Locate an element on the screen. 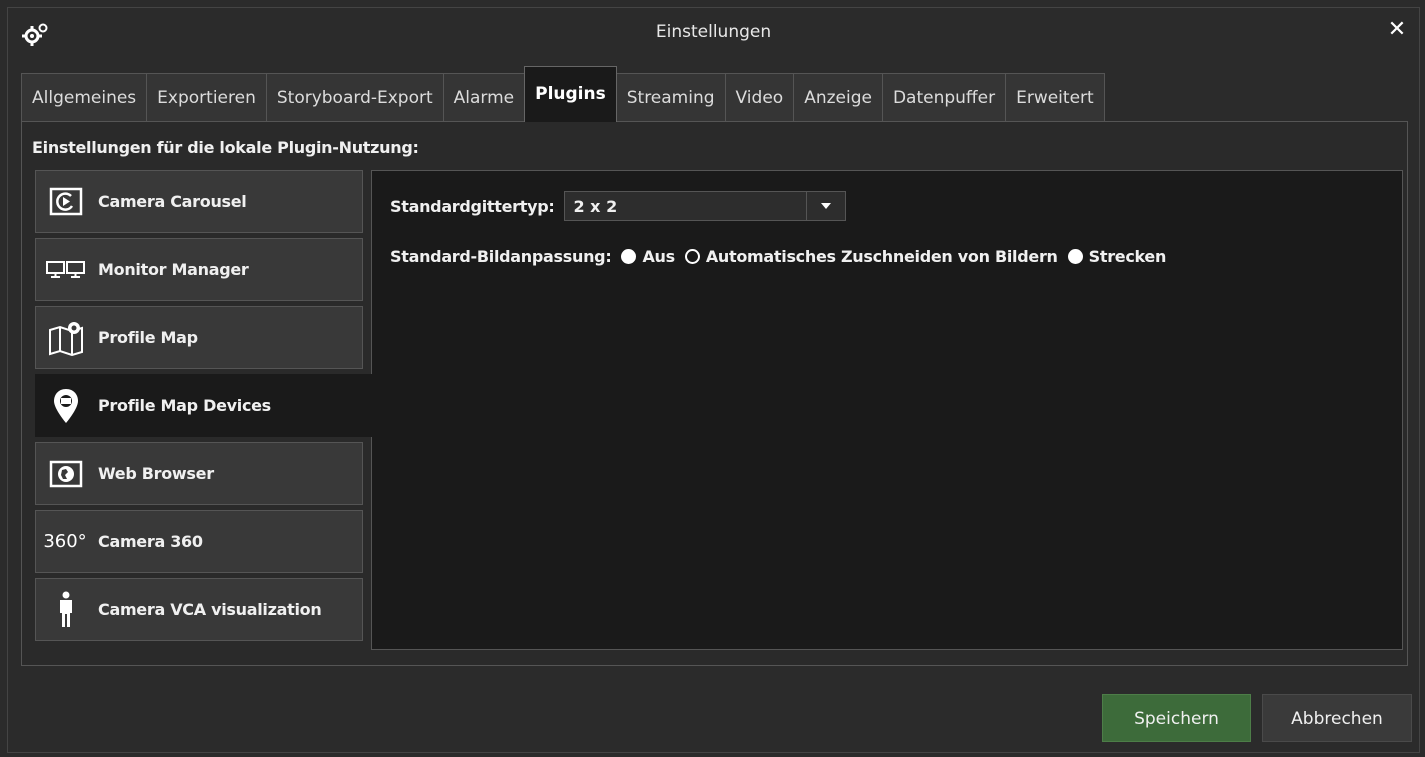 This screenshot has width=1425, height=757. close-icon: ✕ is located at coordinates (1397, 30).